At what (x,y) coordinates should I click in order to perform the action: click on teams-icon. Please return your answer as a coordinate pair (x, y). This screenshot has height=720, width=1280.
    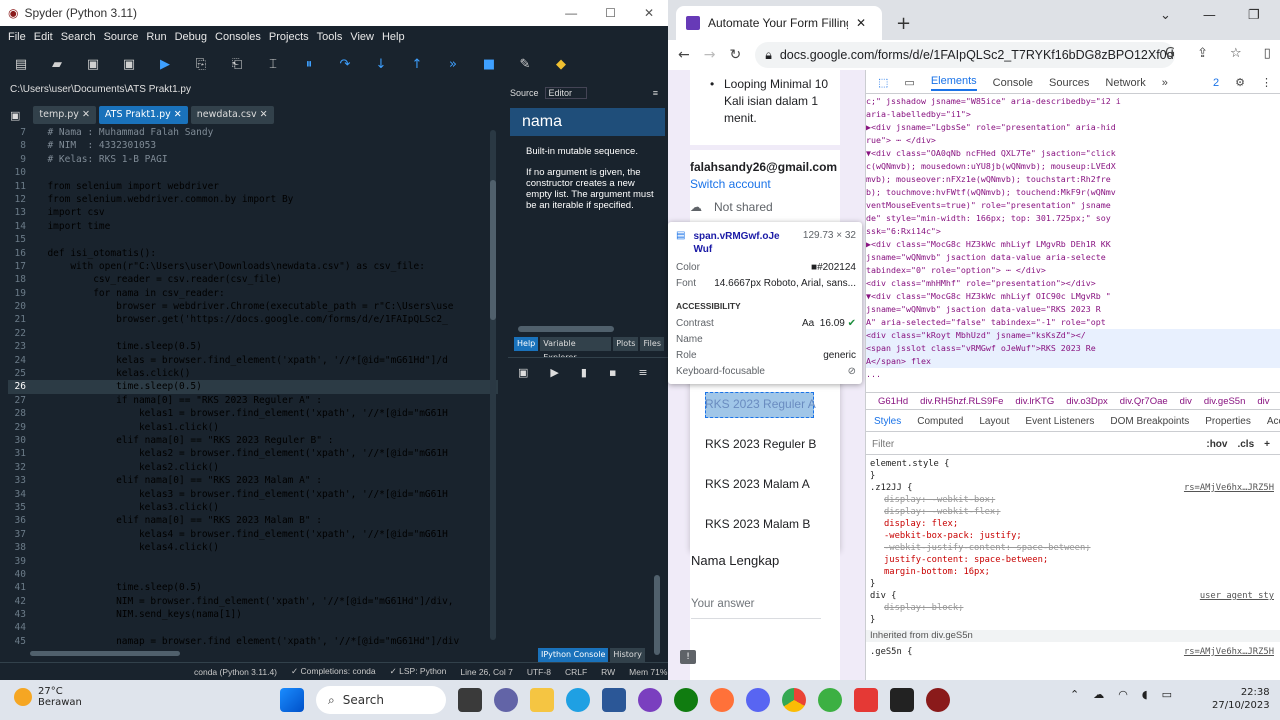
    Looking at the image, I should click on (506, 700).